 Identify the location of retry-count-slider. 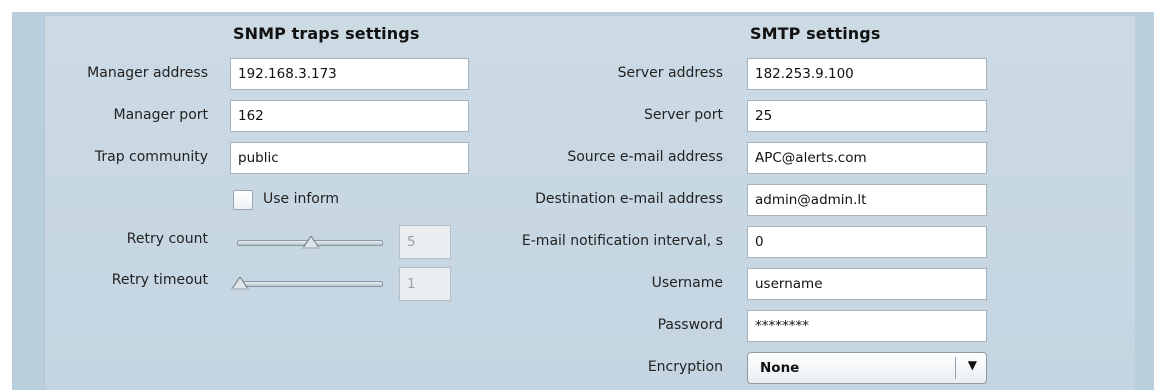
(310, 243).